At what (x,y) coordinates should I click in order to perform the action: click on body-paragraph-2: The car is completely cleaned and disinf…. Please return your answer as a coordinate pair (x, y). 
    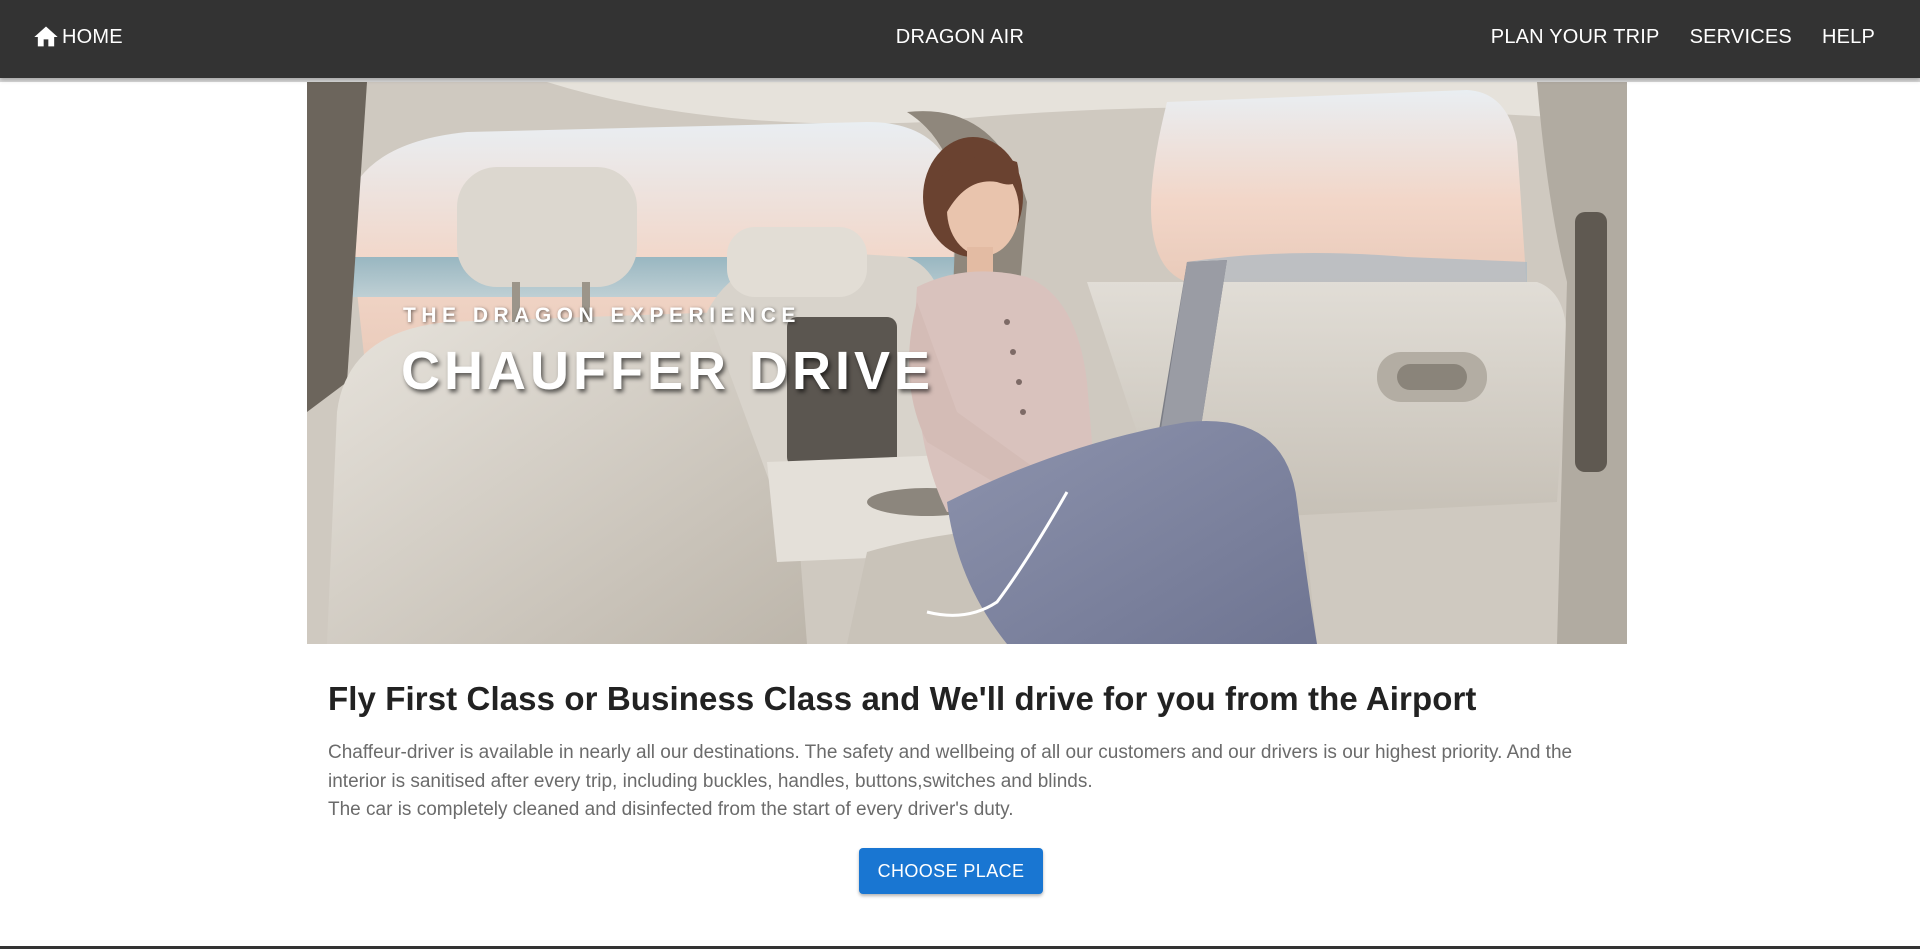
    Looking at the image, I should click on (671, 809).